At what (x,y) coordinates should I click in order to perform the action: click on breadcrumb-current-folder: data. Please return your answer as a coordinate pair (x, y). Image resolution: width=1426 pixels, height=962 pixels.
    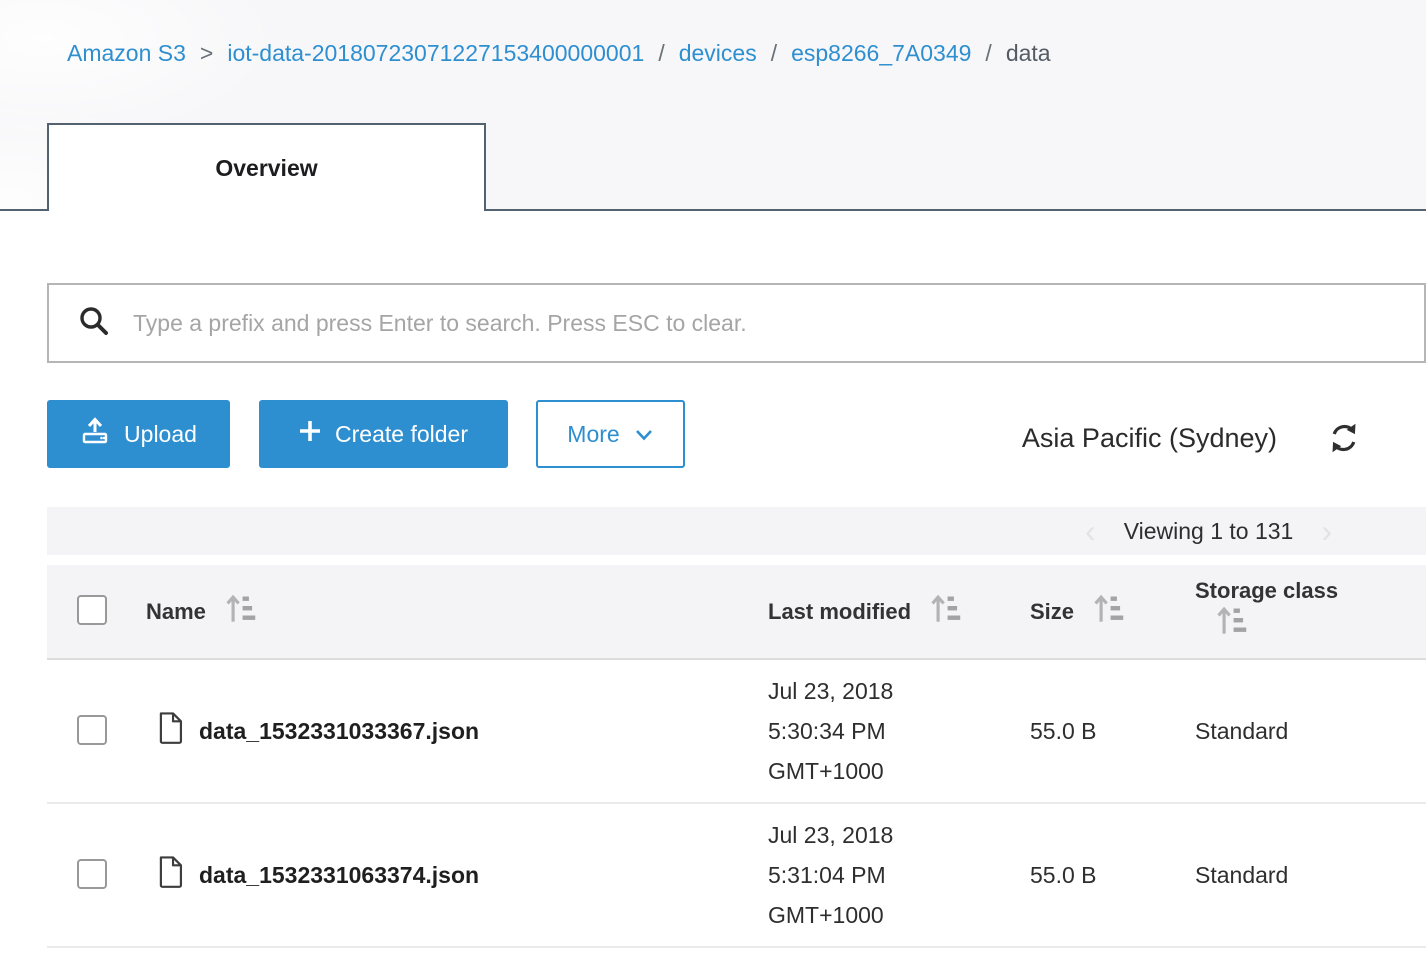
    Looking at the image, I should click on (1028, 52).